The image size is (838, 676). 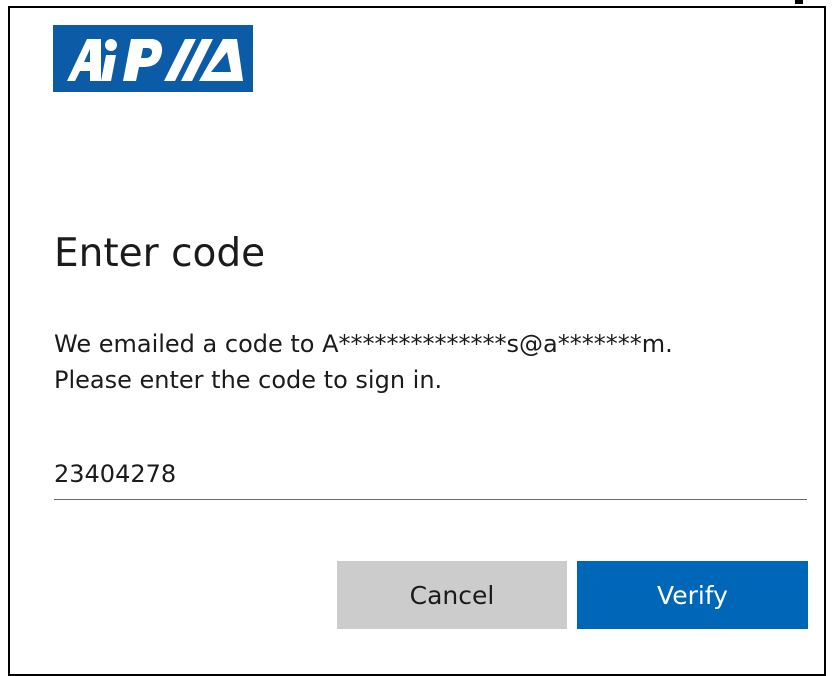 I want to click on cancel-button: Cancel, so click(x=452, y=595).